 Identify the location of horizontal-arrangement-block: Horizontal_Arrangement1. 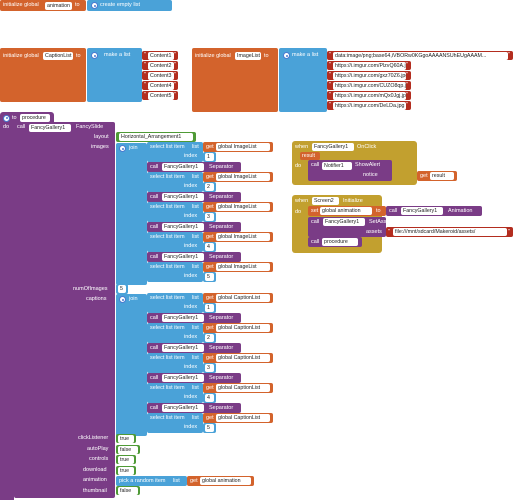
(156, 137).